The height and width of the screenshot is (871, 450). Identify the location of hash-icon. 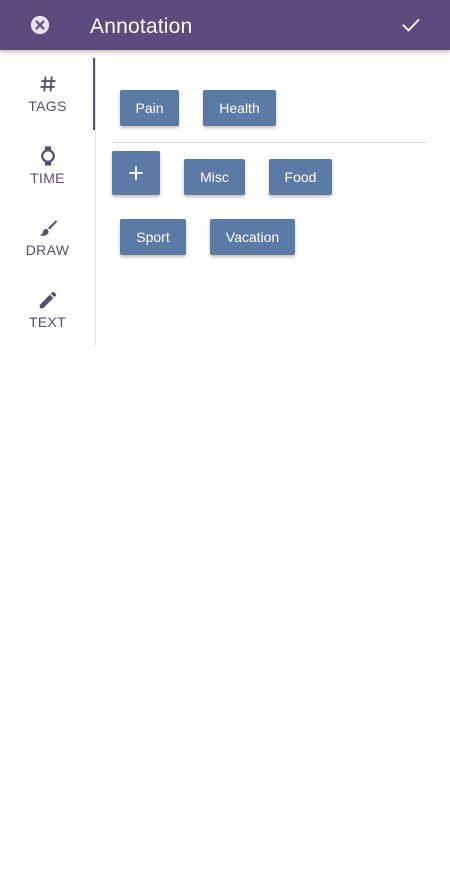
(48, 84).